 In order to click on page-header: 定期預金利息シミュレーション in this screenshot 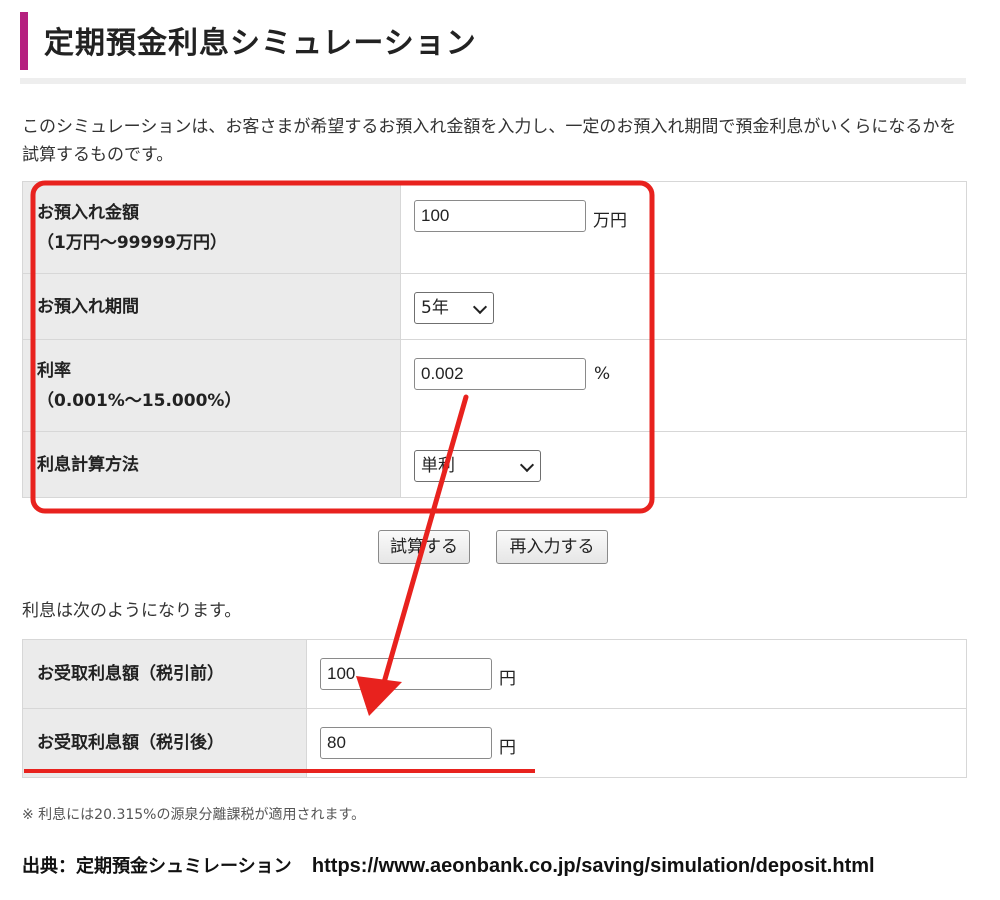, I will do `click(493, 40)`.